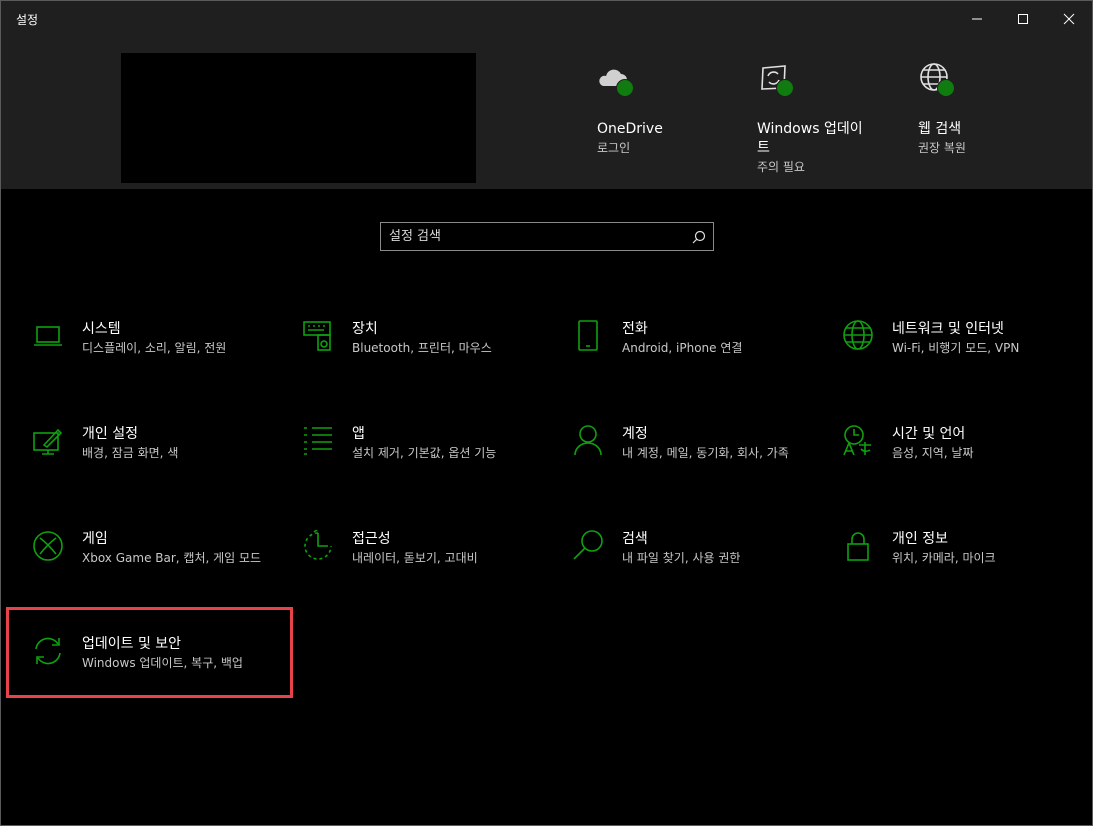 The width and height of the screenshot is (1093, 826). Describe the element at coordinates (781, 167) in the screenshot. I see `status-sub: 주의 필요` at that location.